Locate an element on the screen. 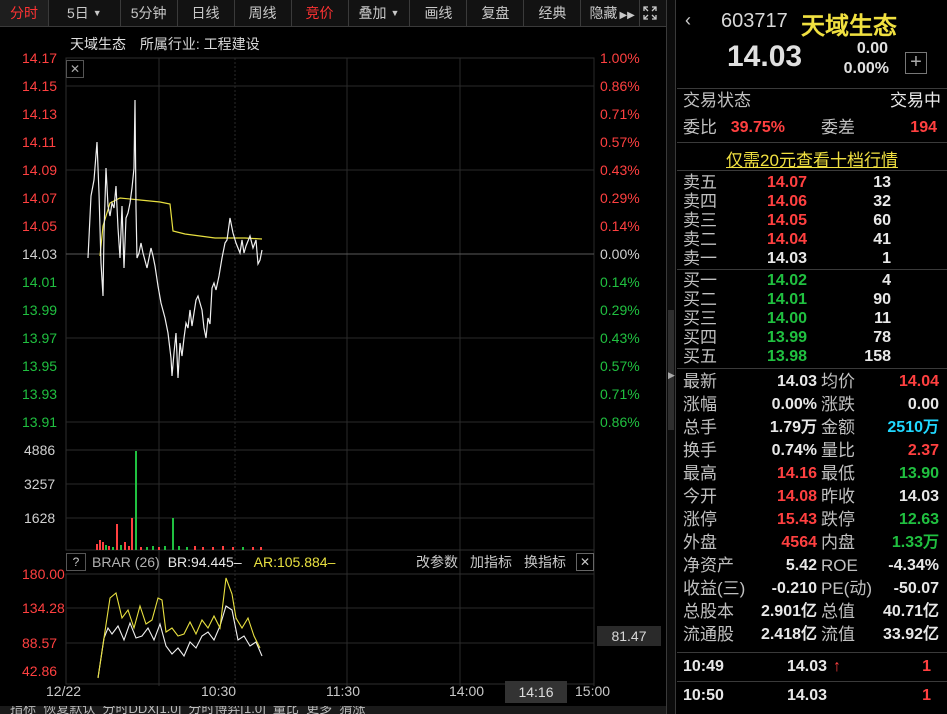 This screenshot has height=714, width=947. ar-value: AR:105.884– is located at coordinates (294, 562).